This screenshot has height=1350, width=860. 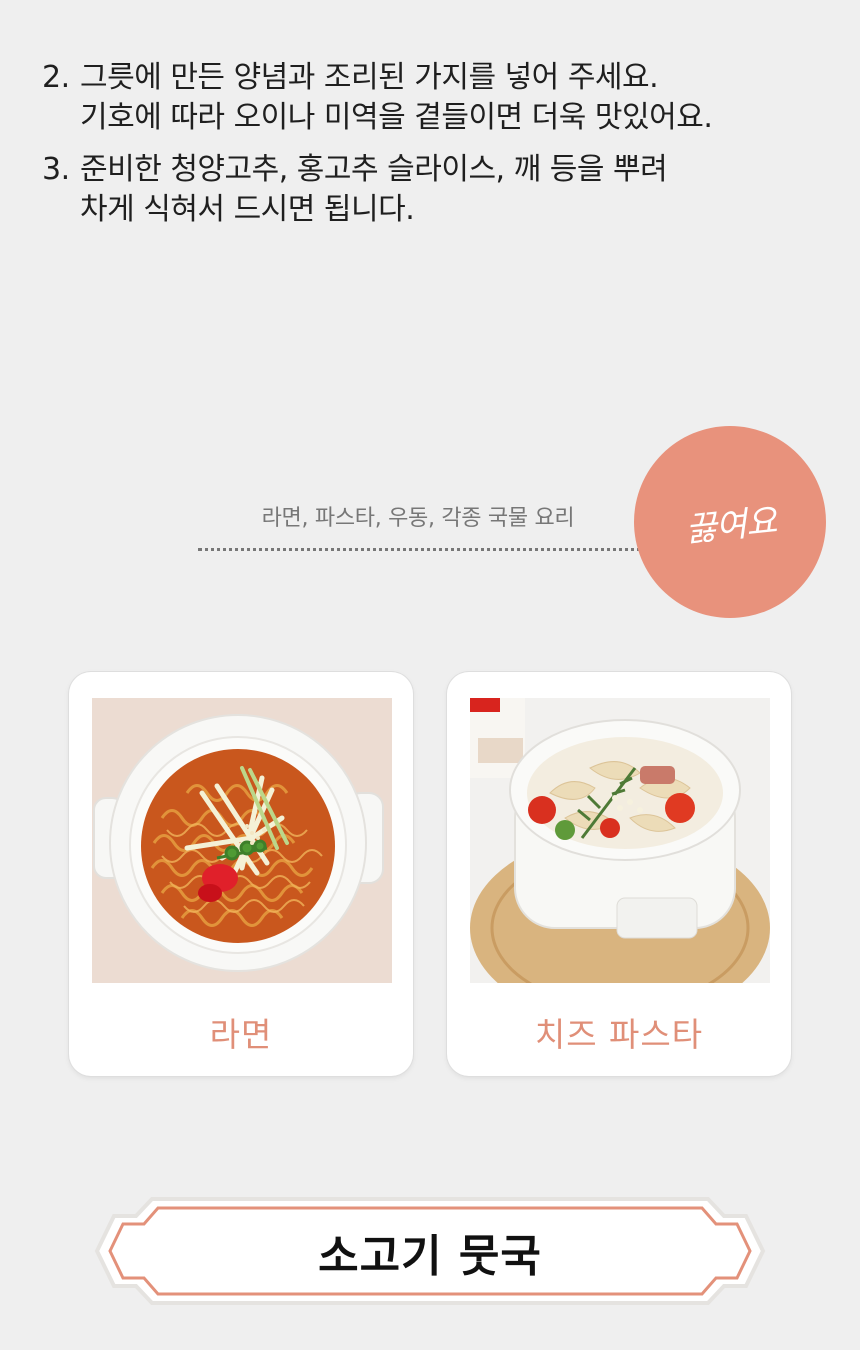 I want to click on feature-subtitle: 라면, 파스타, 우동, 각종 국물 요리, so click(x=418, y=518).